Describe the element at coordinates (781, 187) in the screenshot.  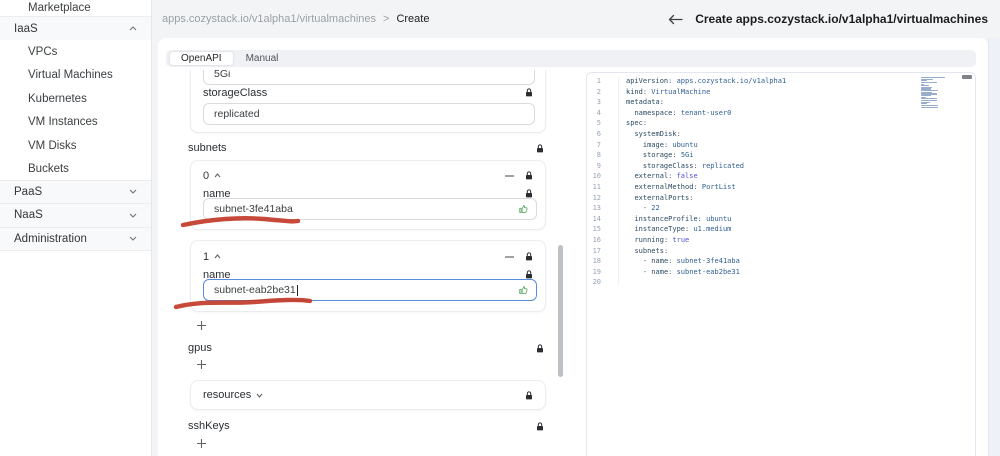
I see `code-line: 11 externalMethod: PortList` at that location.